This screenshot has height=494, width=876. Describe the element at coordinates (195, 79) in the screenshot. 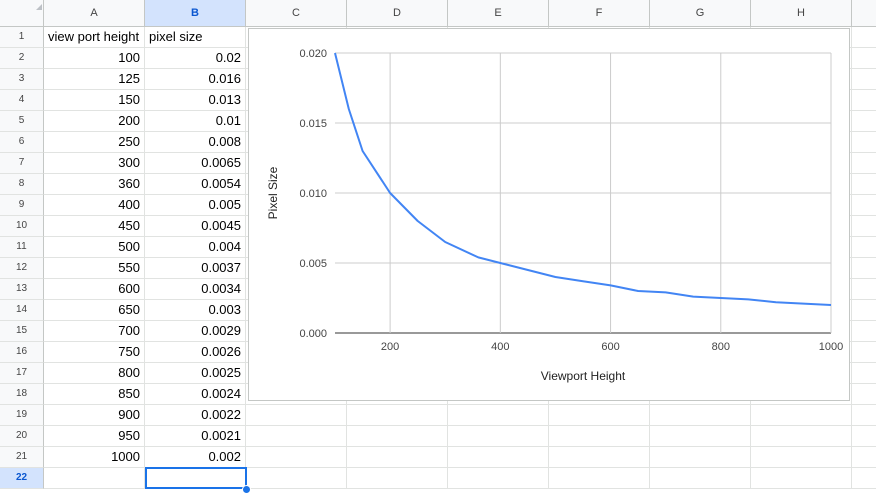

I see `data-cell: 0.016` at that location.